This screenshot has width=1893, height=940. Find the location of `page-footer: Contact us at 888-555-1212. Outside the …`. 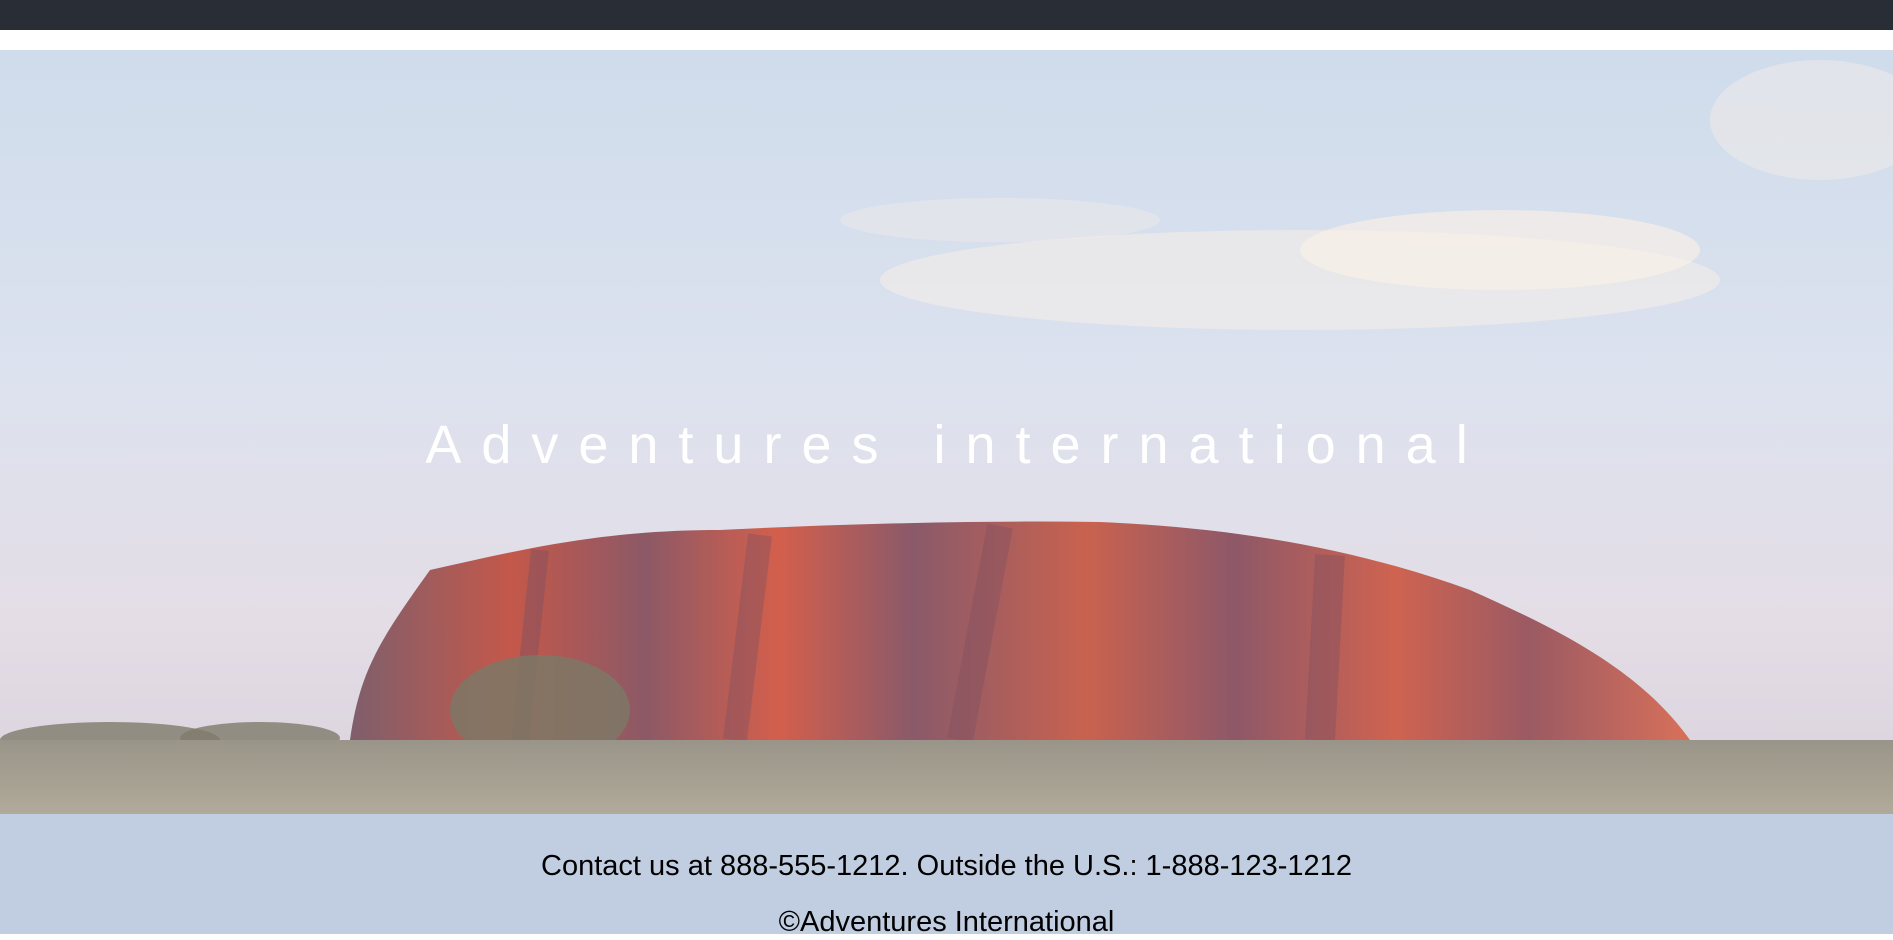

page-footer: Contact us at 888-555-1212. Outside the … is located at coordinates (946, 876).